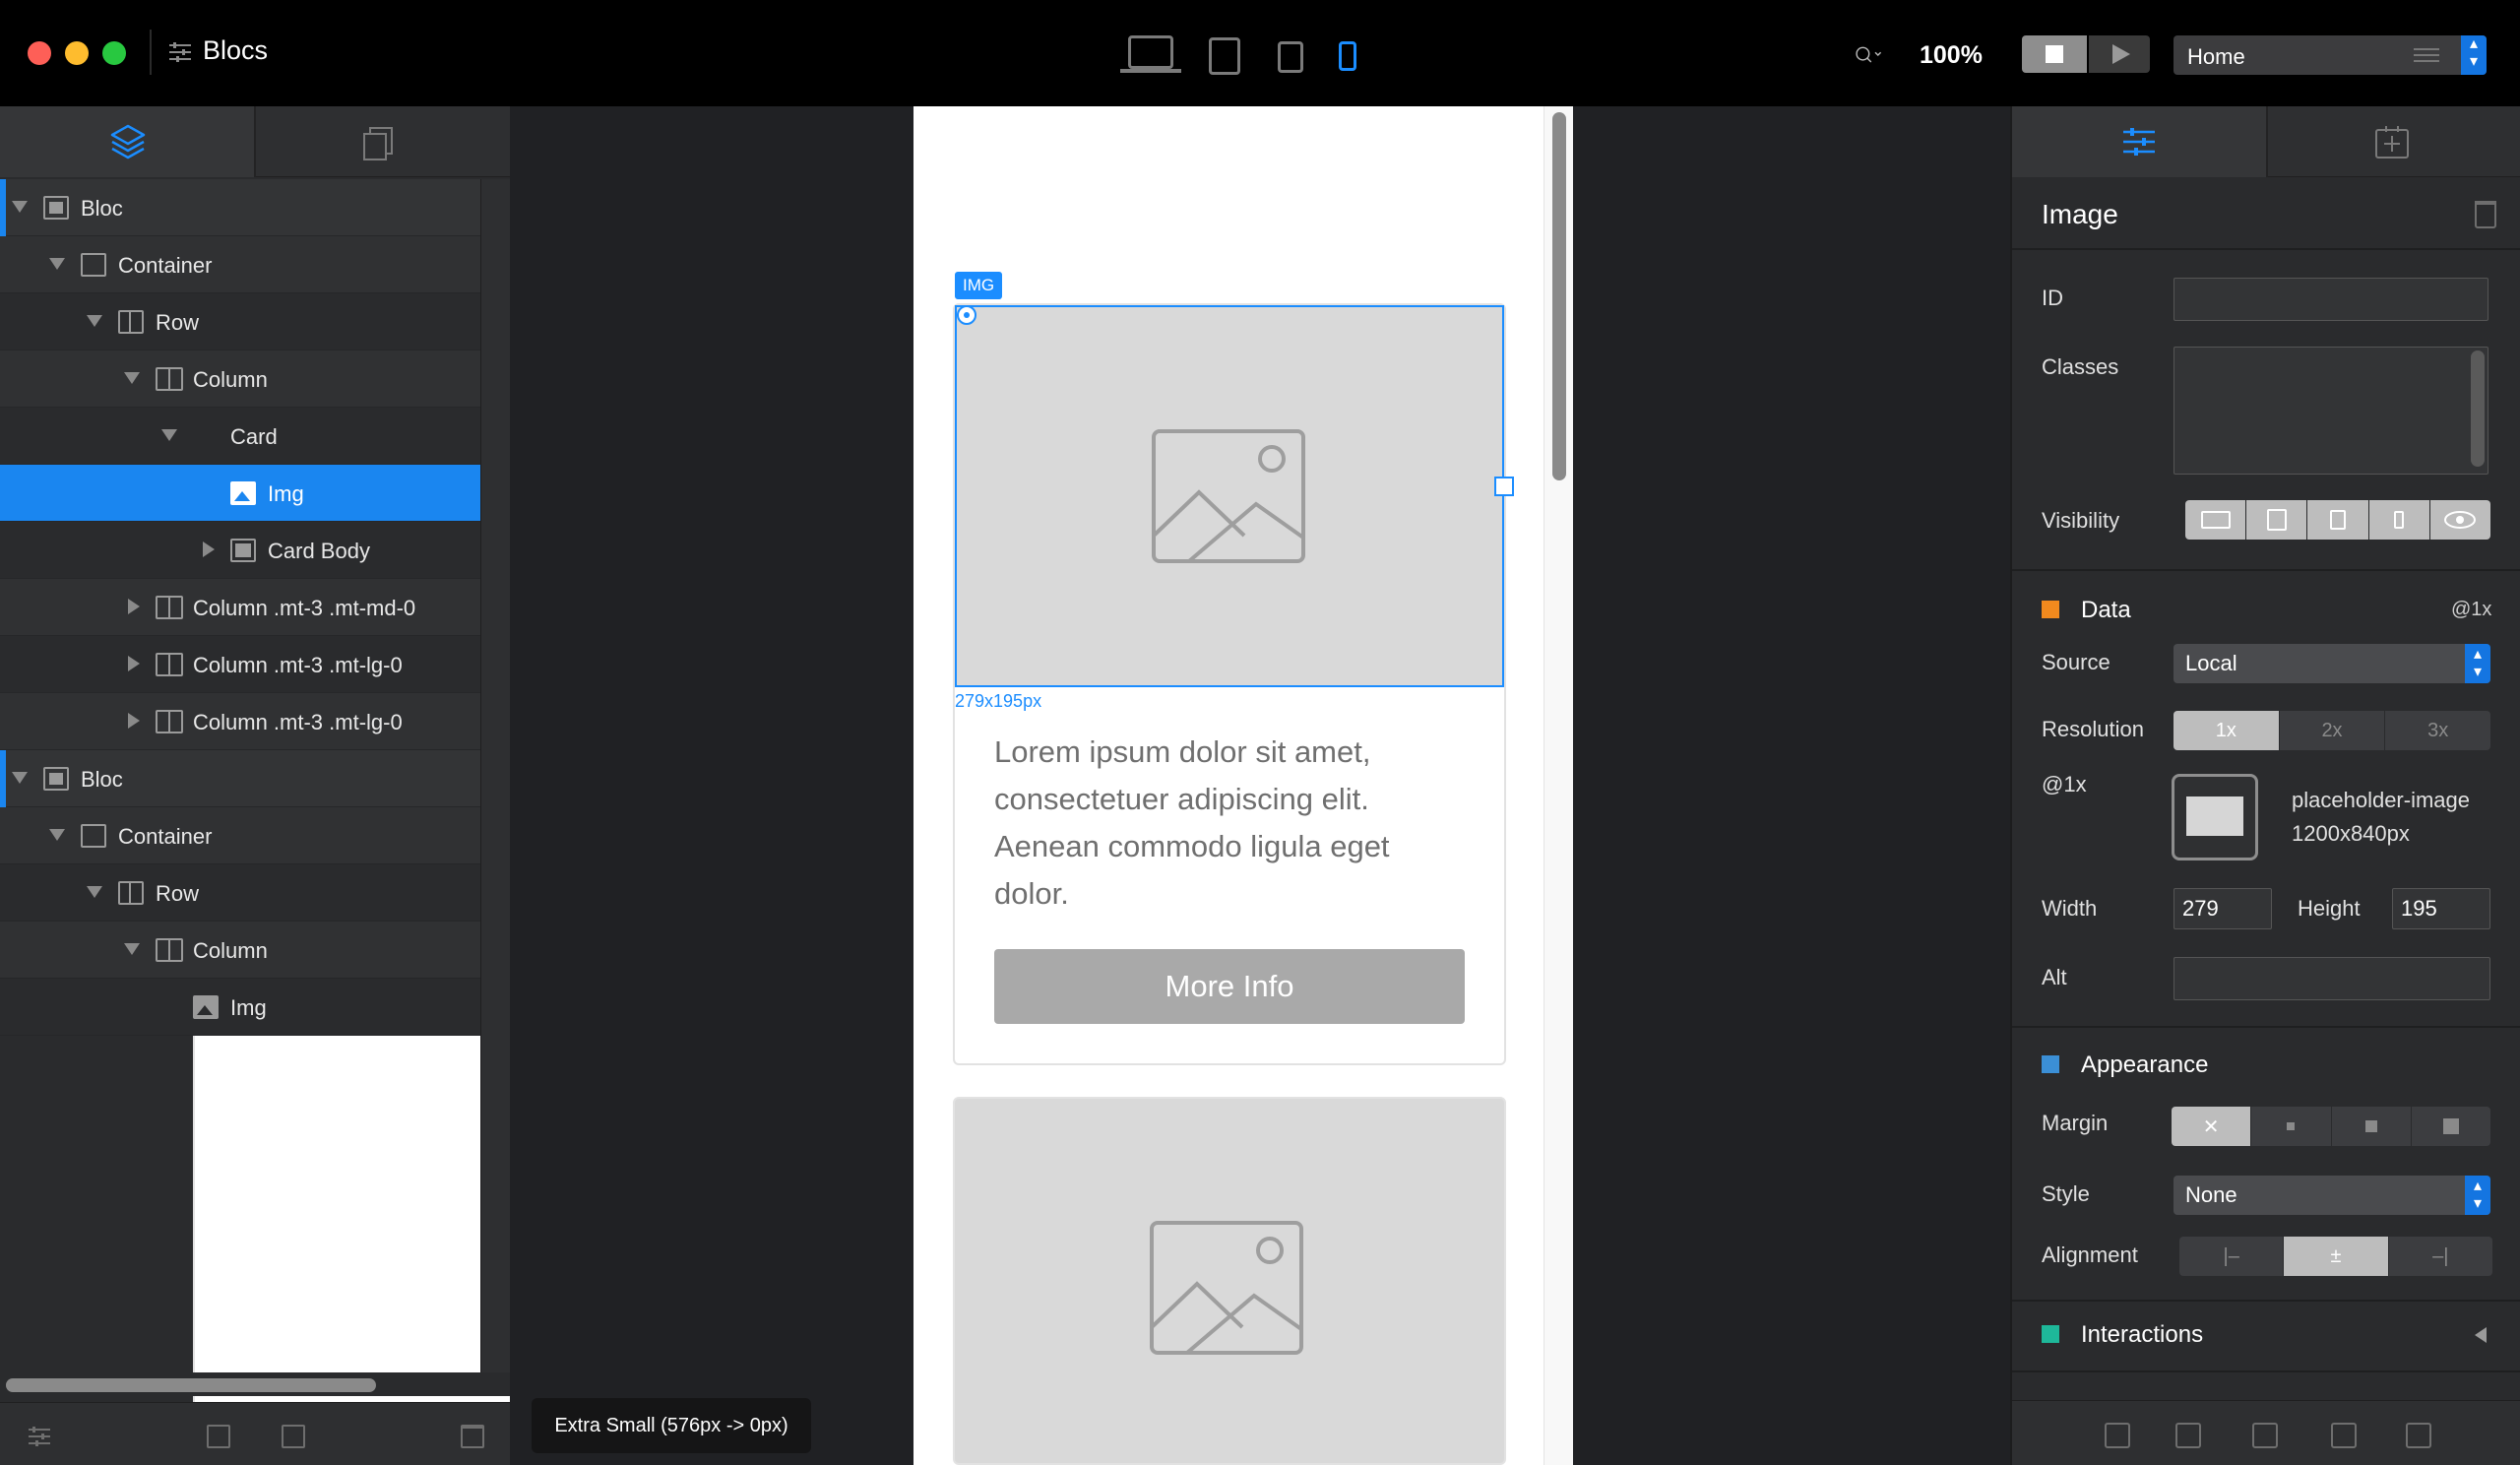 This screenshot has width=2520, height=1465. I want to click on resolution-option: 3x, so click(2437, 730).